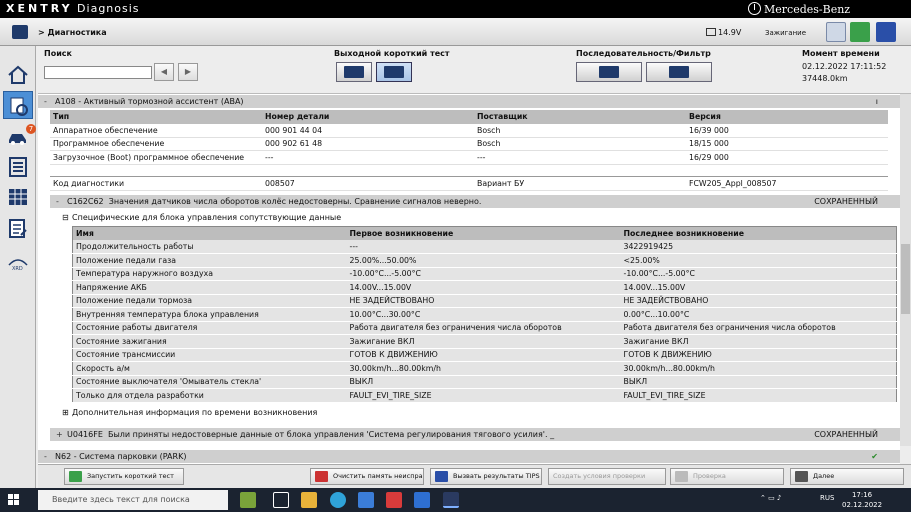  What do you see at coordinates (607, 476) in the screenshot?
I see `create-check-button: Создать условия проверки` at bounding box center [607, 476].